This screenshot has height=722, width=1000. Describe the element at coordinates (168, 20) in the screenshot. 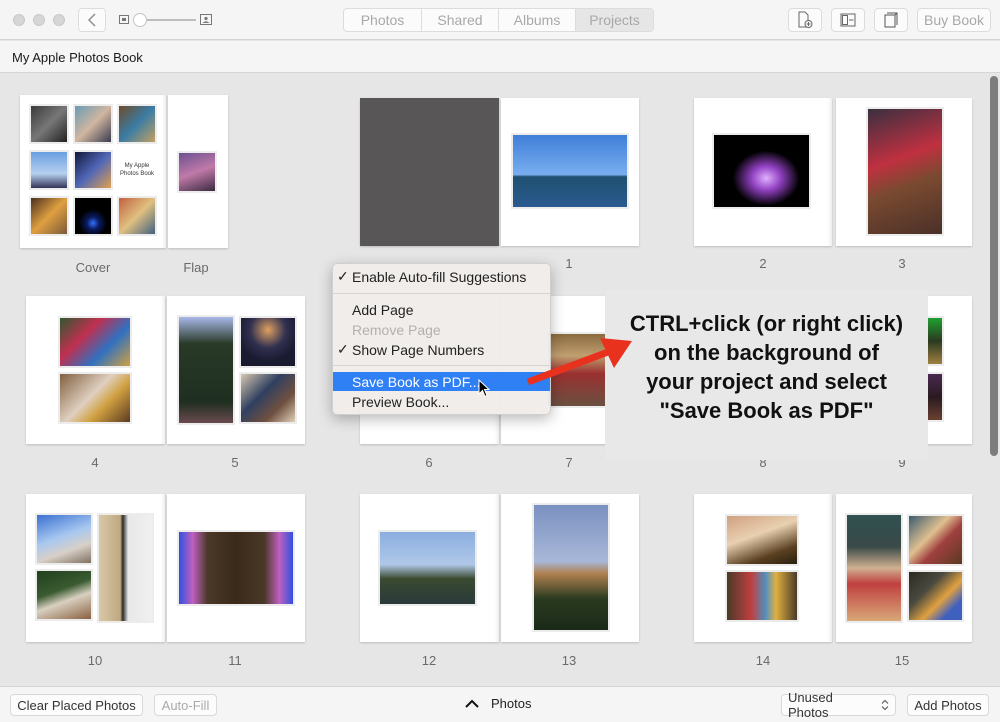

I see `zoom-slider-track` at that location.